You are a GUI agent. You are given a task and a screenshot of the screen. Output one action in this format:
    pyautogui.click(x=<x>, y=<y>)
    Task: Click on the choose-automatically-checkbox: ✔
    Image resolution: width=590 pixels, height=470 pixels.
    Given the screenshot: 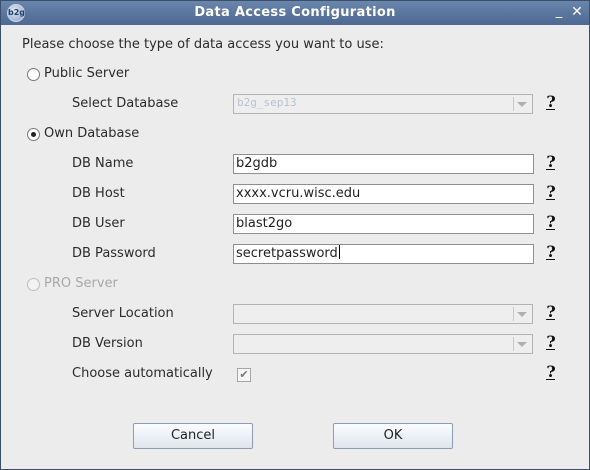 What is the action you would take?
    pyautogui.click(x=244, y=375)
    